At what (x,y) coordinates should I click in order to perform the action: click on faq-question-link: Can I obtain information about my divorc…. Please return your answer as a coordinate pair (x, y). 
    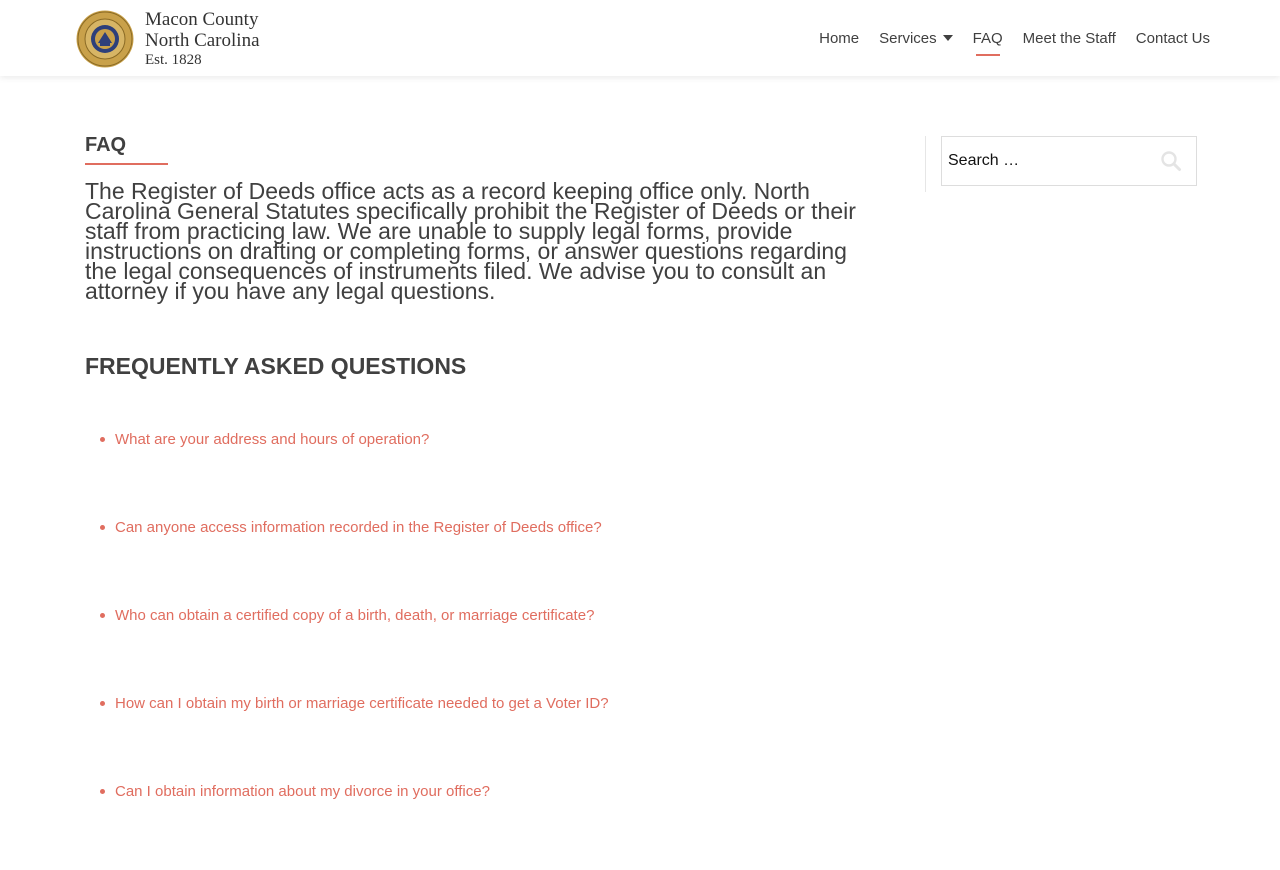
    Looking at the image, I should click on (302, 791).